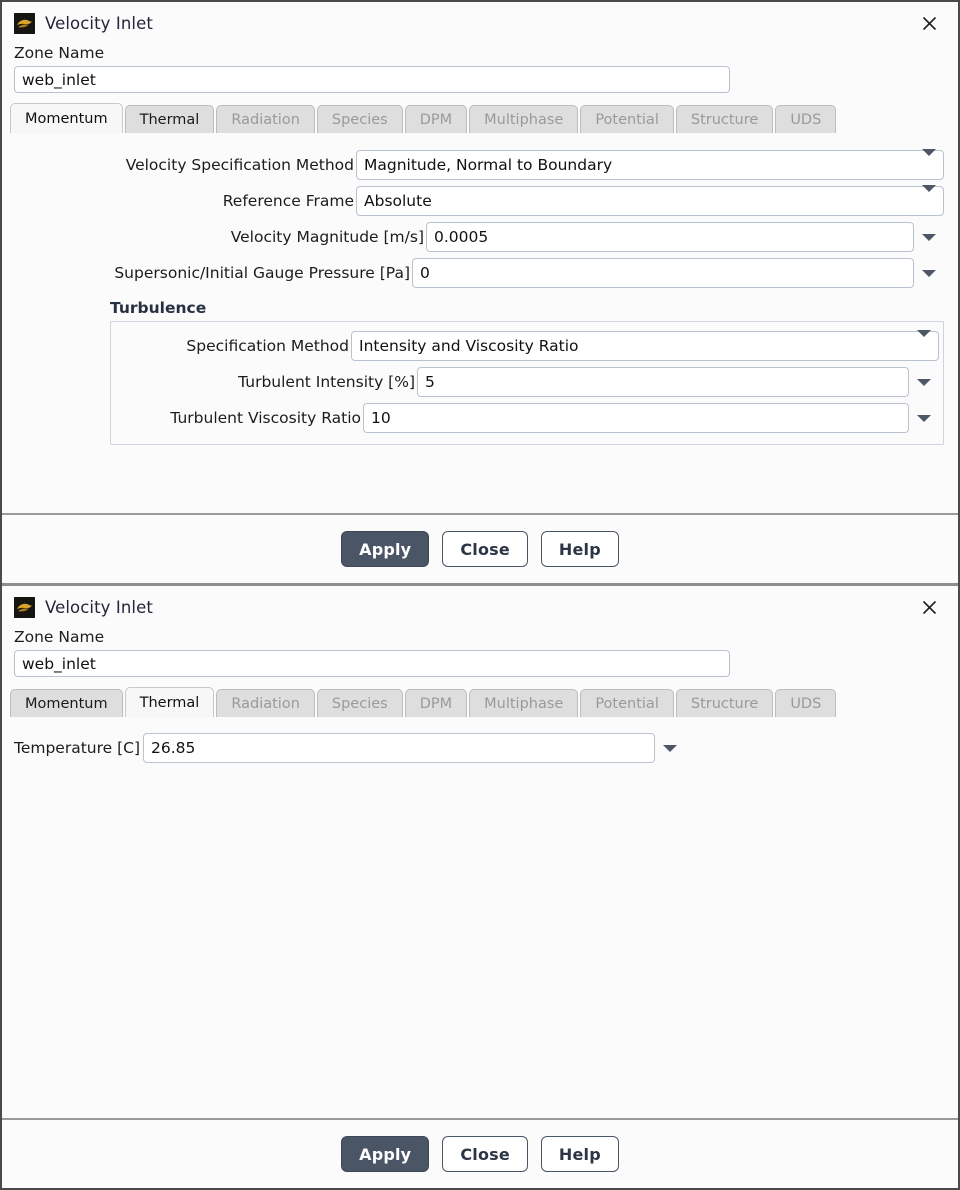 The height and width of the screenshot is (1190, 960). I want to click on row-velocity-magnitude: Velocity Magnitude [m/s] 0.0005, so click(480, 237).